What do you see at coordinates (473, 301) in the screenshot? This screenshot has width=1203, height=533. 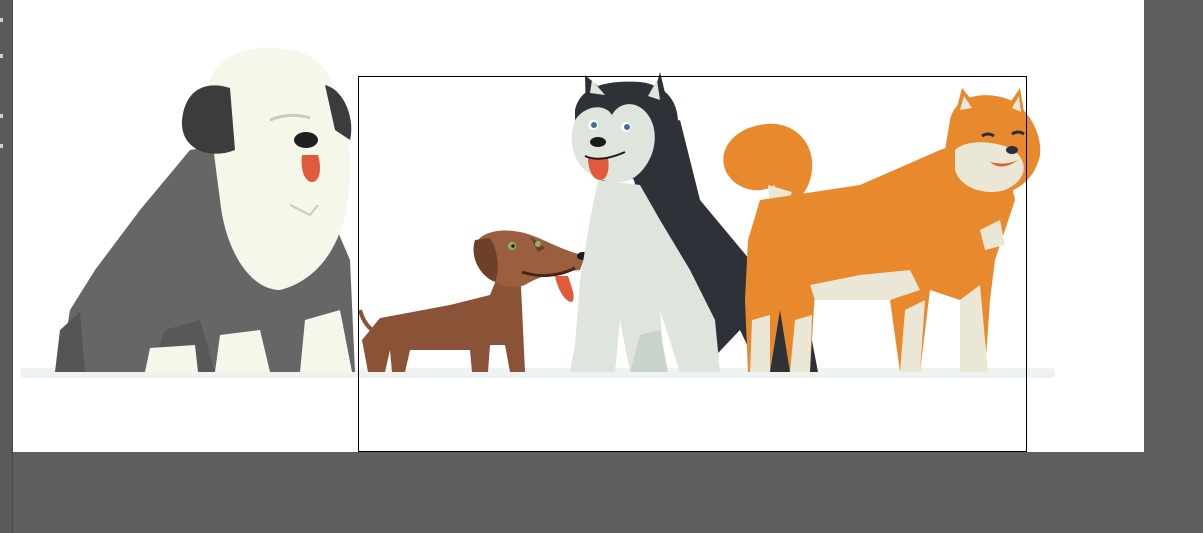 I see `dachshund-illustration` at bounding box center [473, 301].